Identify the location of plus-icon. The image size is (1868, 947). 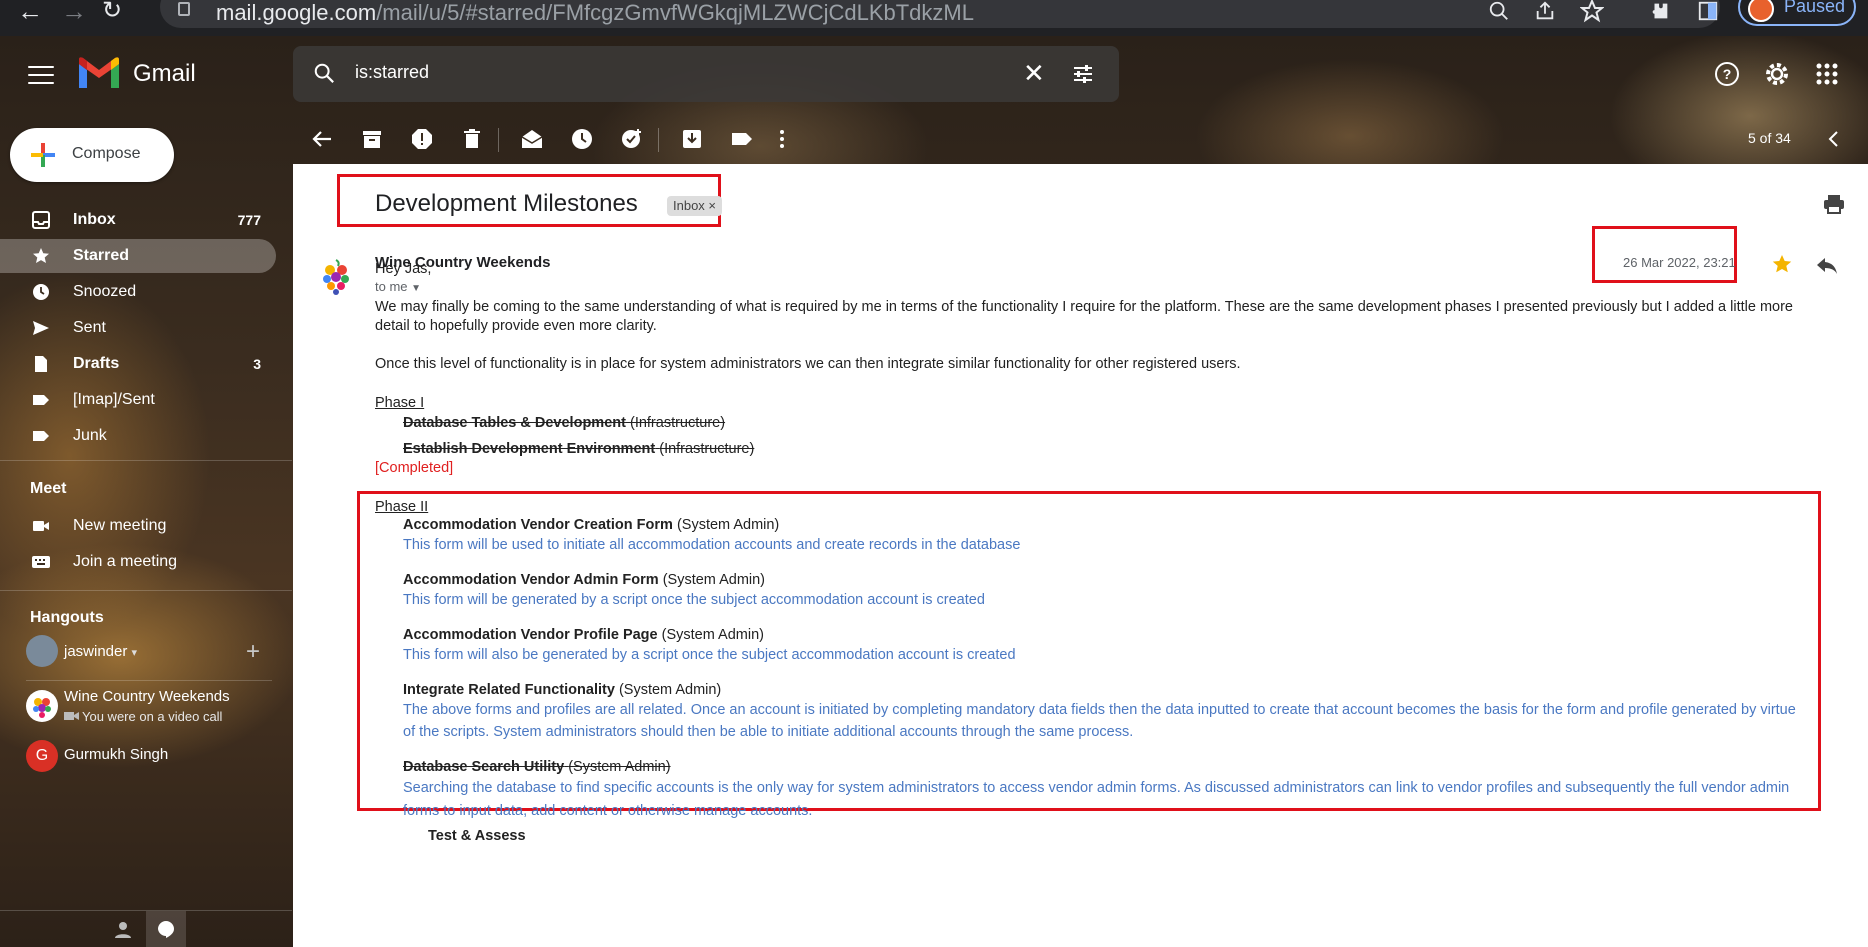
(43, 155).